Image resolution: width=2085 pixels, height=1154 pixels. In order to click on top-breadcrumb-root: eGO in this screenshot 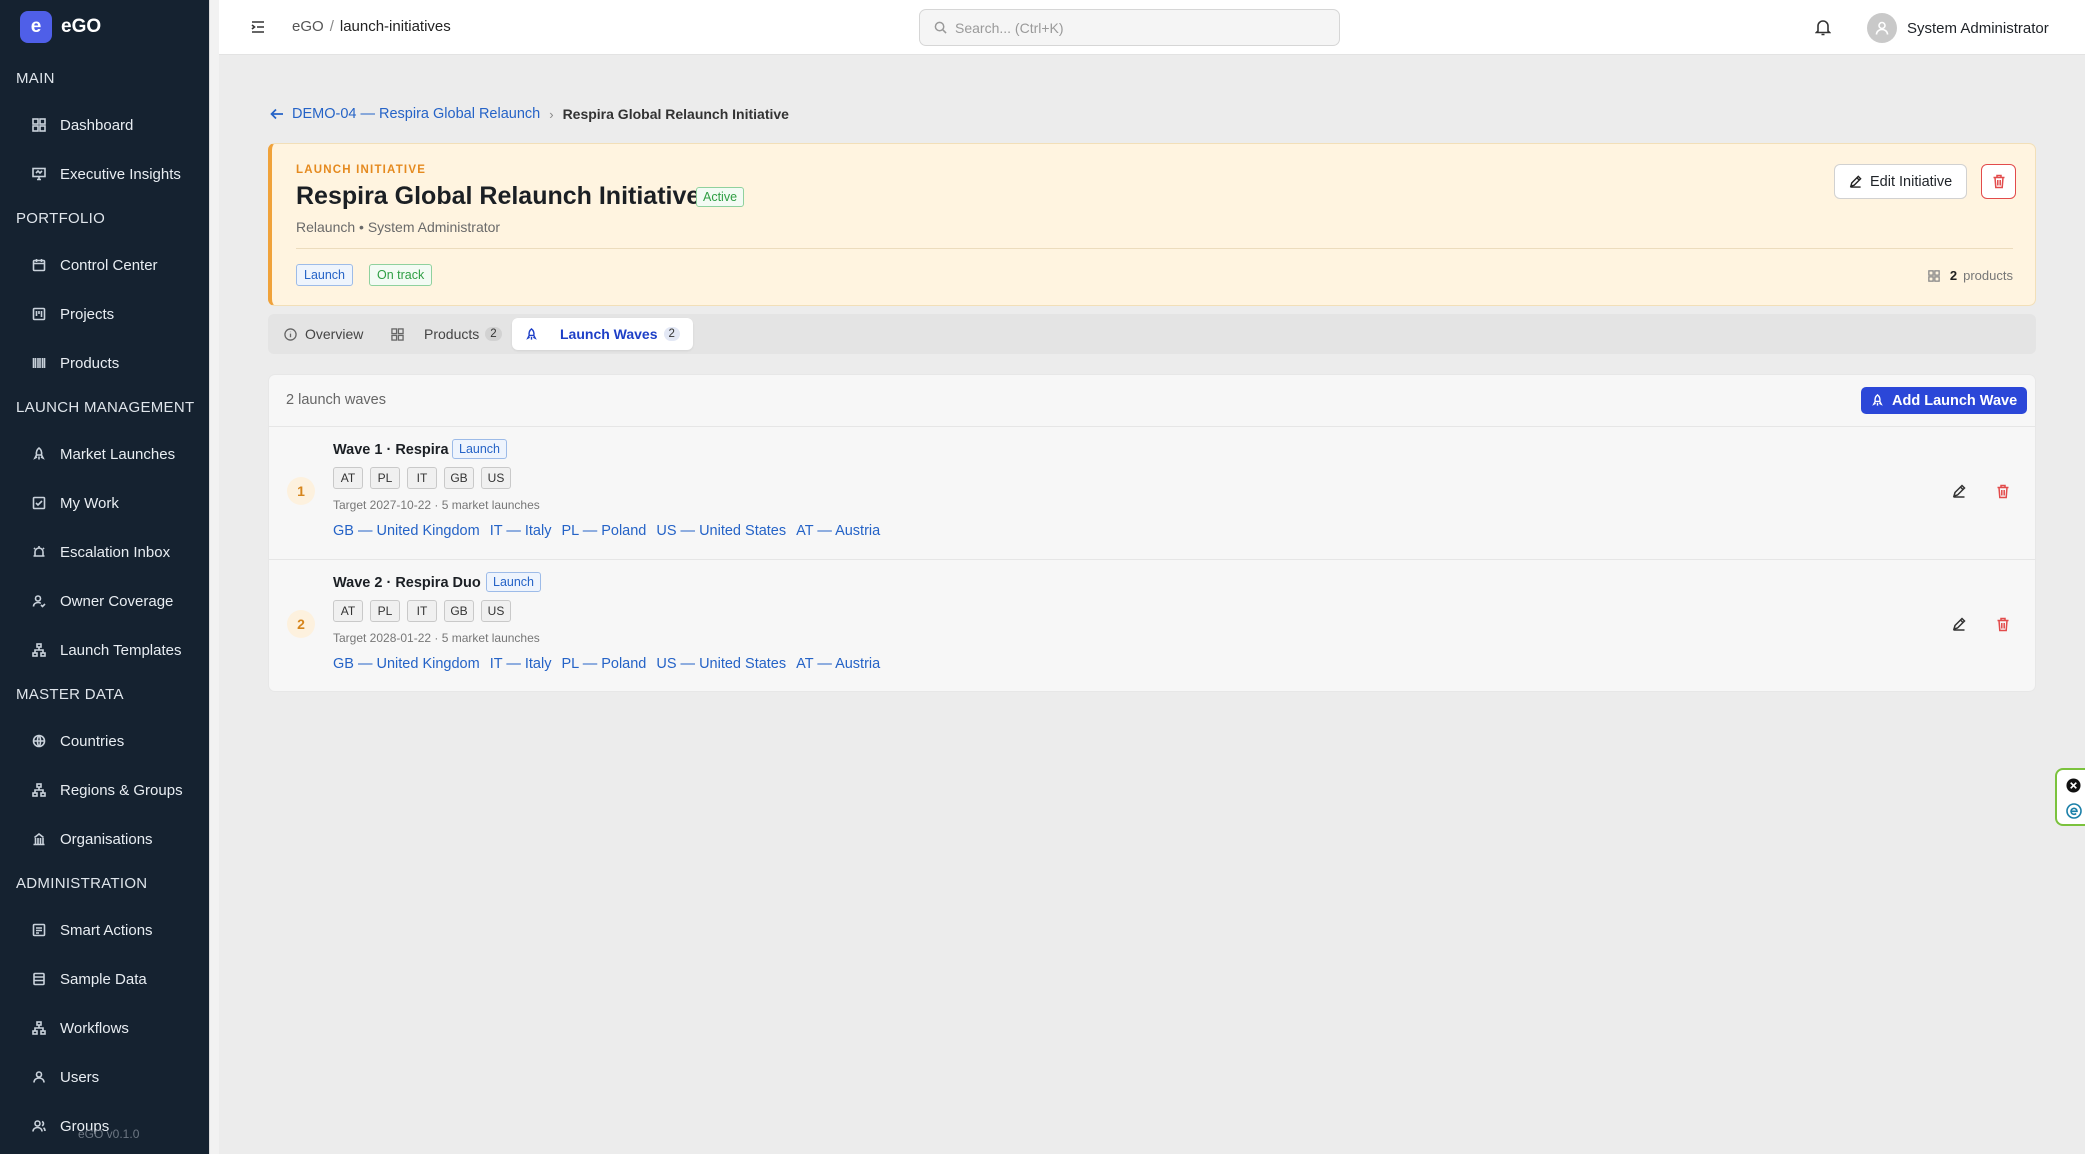, I will do `click(308, 26)`.